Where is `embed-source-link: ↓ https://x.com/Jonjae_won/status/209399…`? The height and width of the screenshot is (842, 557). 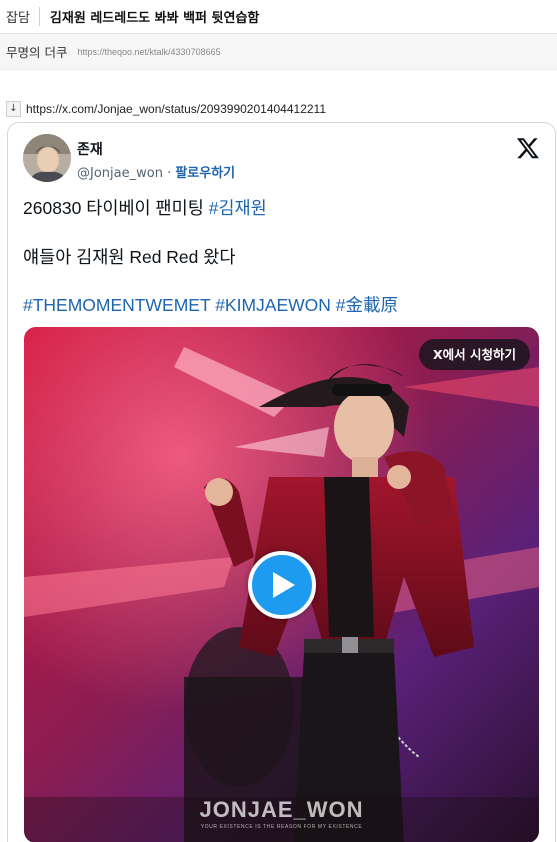
embed-source-link: ↓ https://x.com/Jonjae_won/status/209399… is located at coordinates (166, 109).